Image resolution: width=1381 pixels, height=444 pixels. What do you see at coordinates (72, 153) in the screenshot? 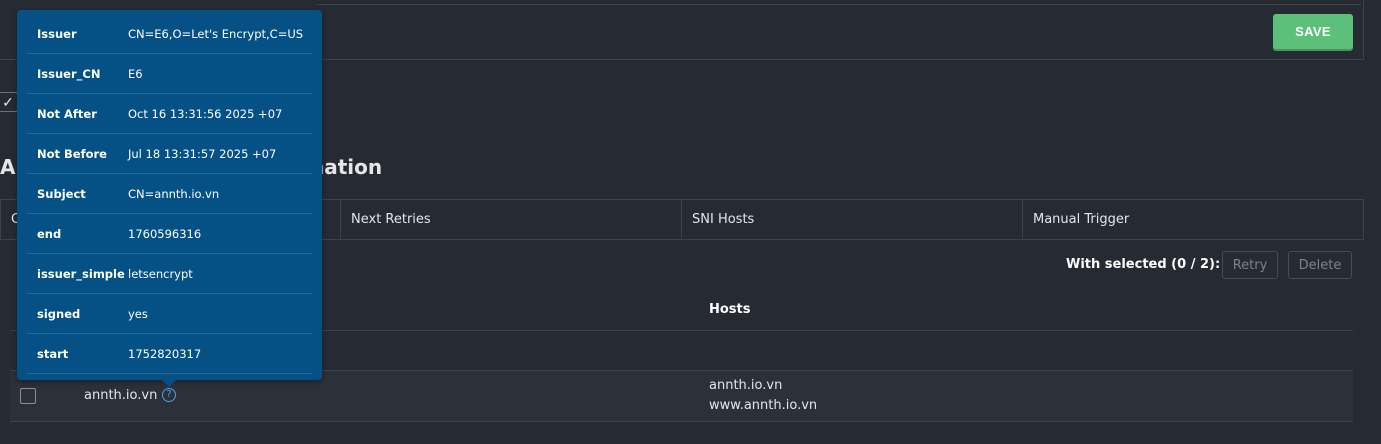
I see `tooltip-key: Not Before` at bounding box center [72, 153].